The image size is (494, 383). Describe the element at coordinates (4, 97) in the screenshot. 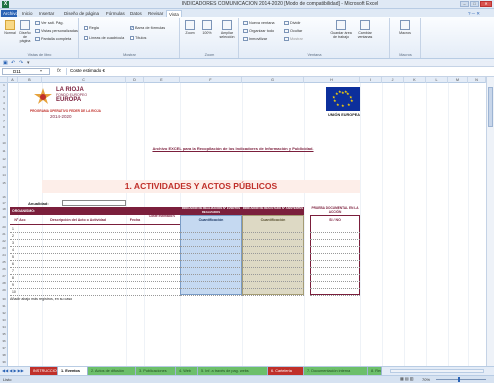

I see `row-header: 3` at that location.